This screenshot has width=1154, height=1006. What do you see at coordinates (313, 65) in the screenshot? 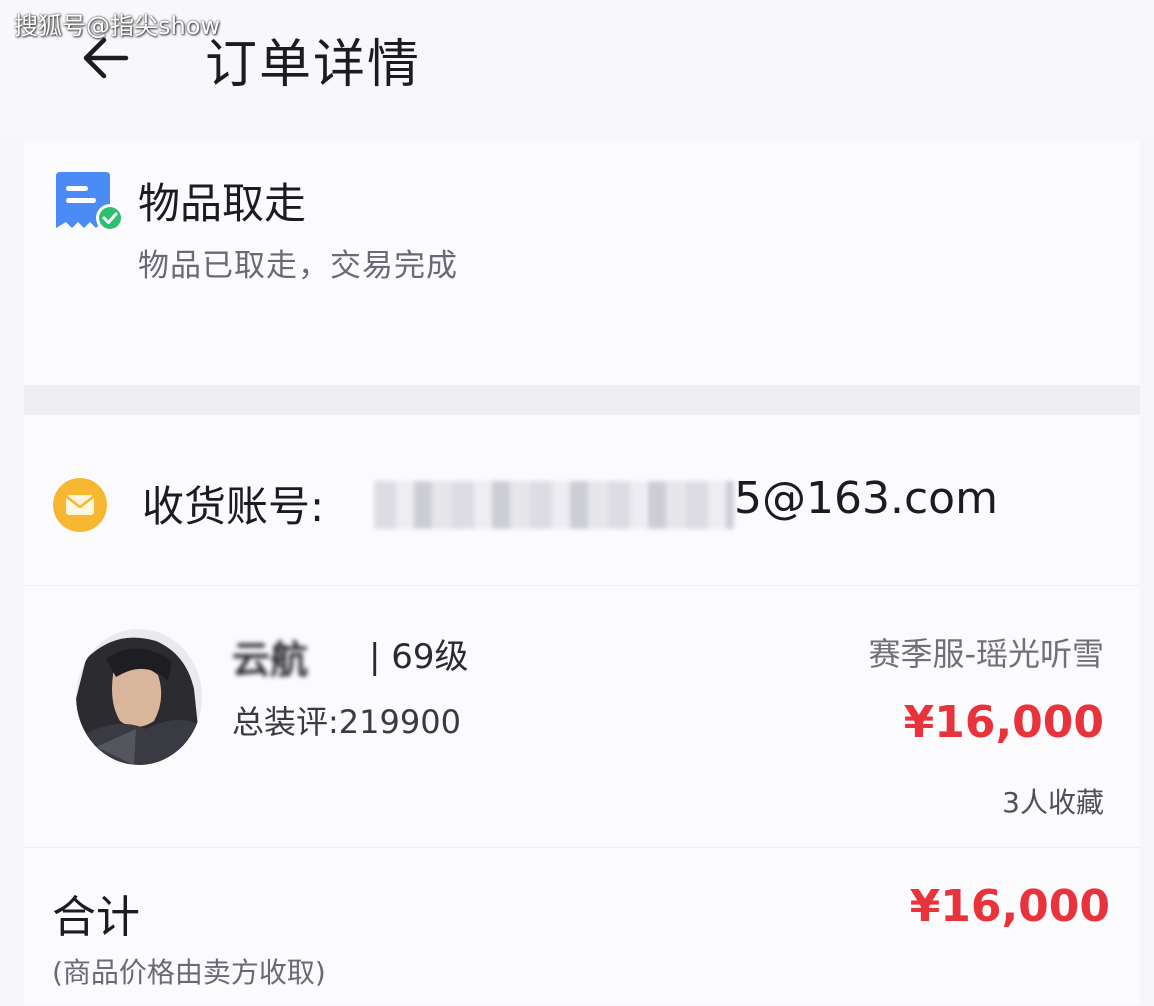
I see `page-title: 订单详情` at bounding box center [313, 65].